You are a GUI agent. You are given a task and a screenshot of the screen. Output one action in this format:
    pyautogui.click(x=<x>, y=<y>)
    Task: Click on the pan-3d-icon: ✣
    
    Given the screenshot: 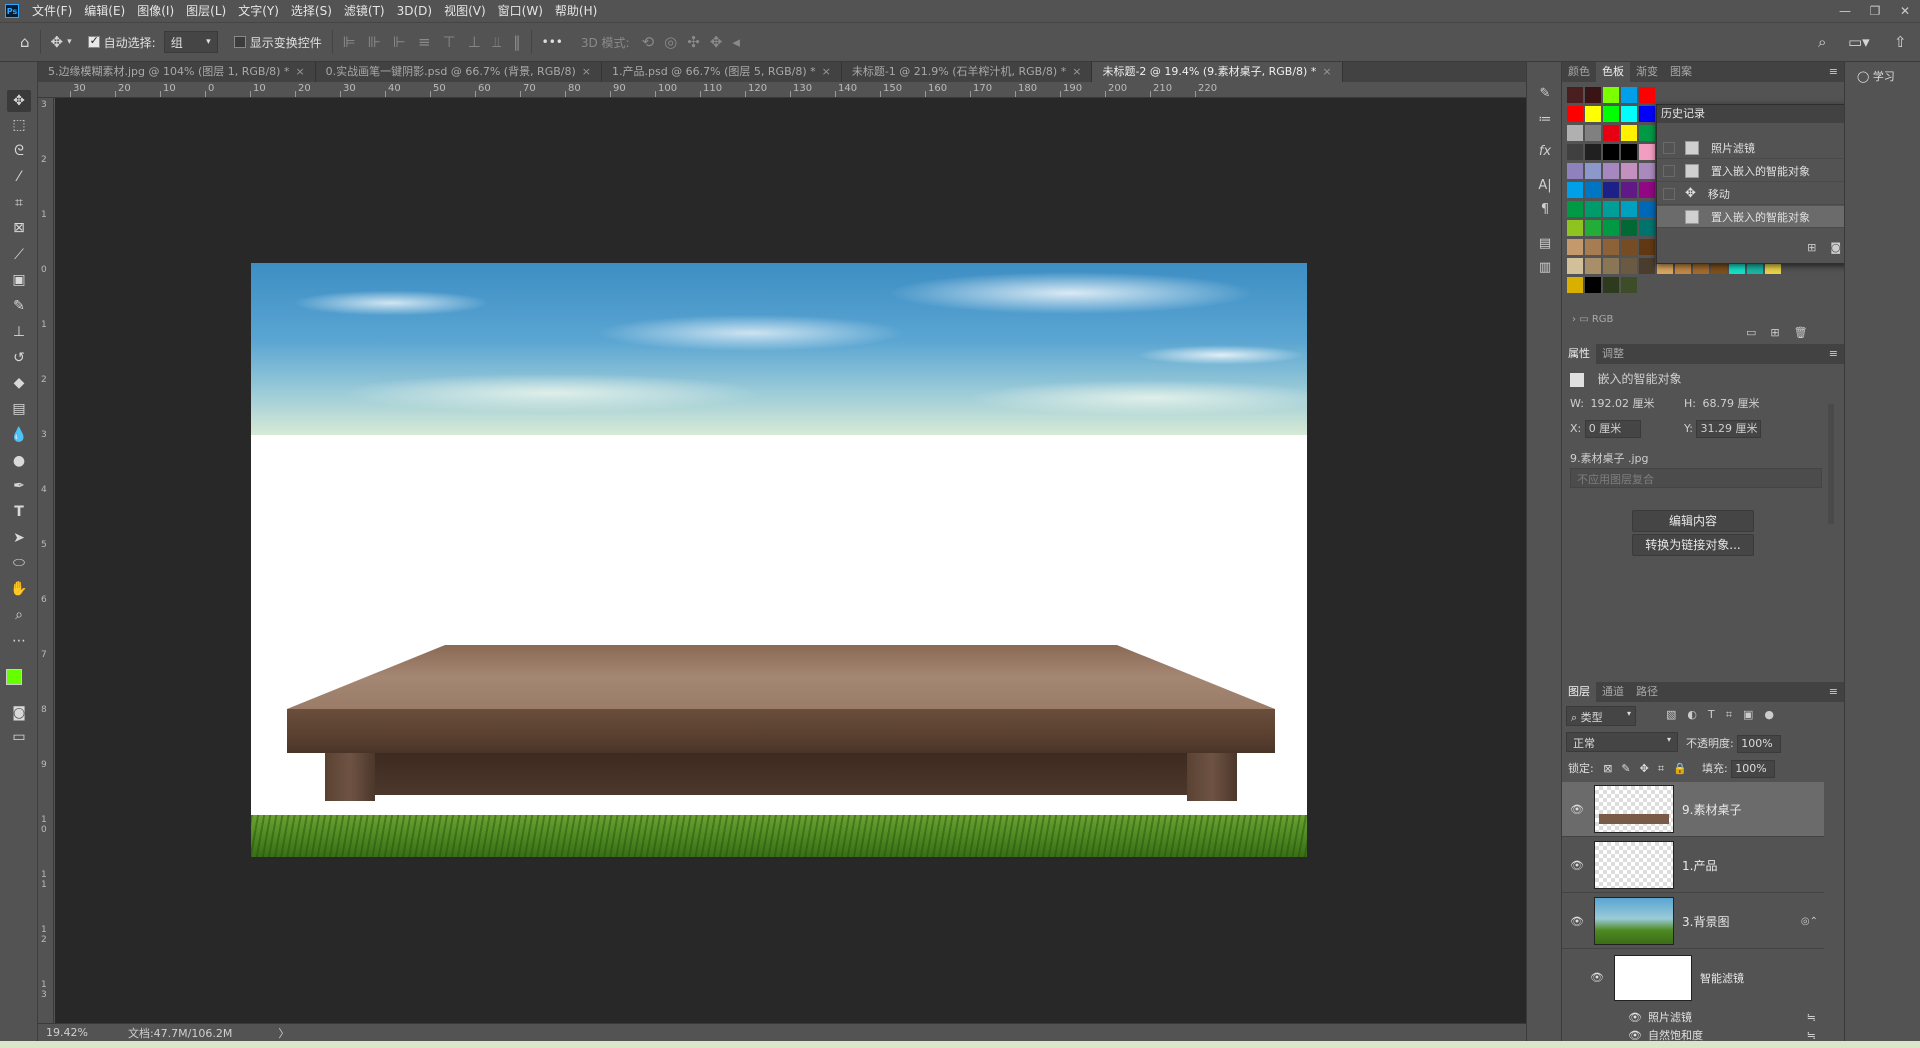 What is the action you would take?
    pyautogui.click(x=693, y=42)
    